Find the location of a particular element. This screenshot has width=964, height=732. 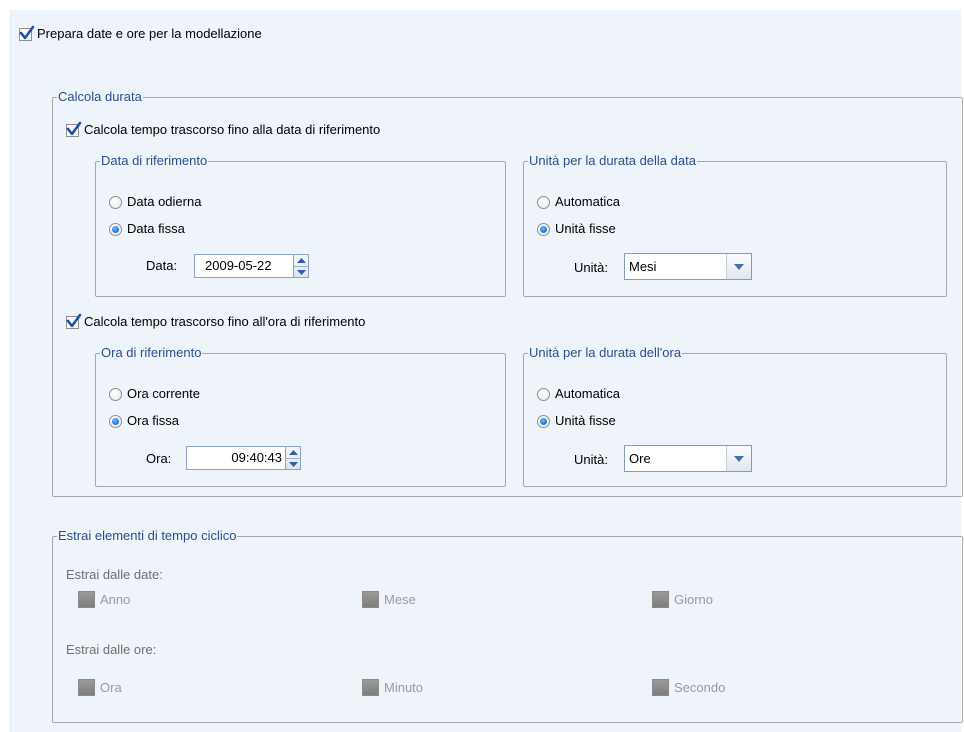

checkbox-giorno: Giorno is located at coordinates (682, 599).